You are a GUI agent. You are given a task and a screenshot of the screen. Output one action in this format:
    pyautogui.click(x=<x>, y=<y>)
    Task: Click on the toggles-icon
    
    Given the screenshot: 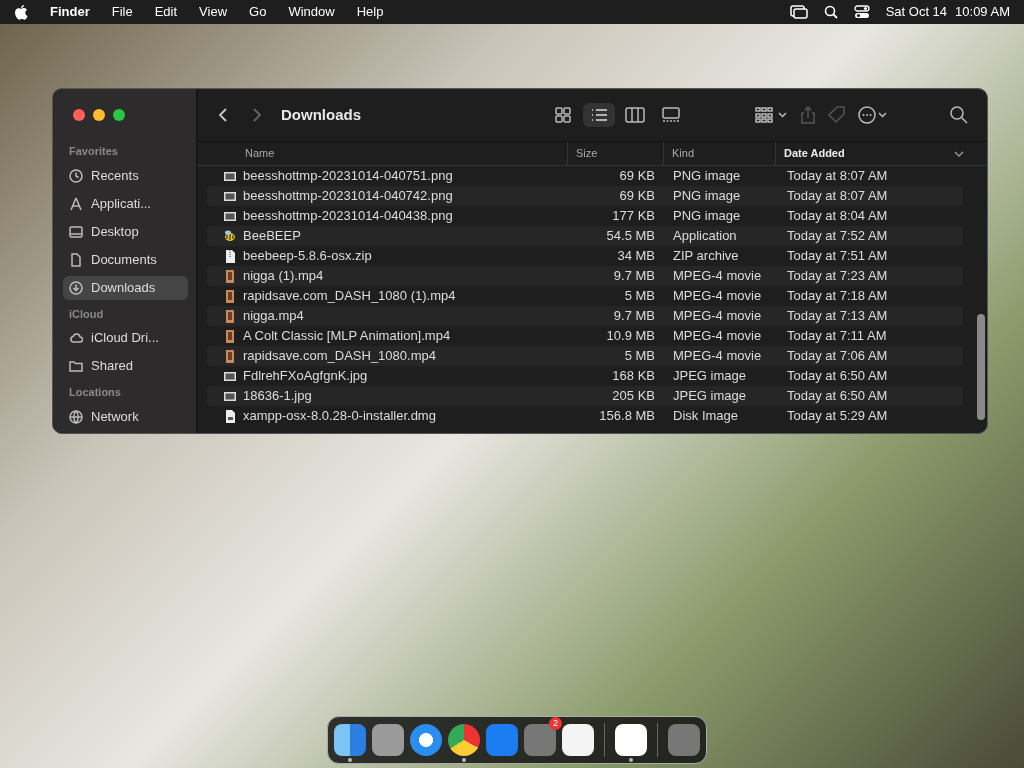 What is the action you would take?
    pyautogui.click(x=861, y=12)
    